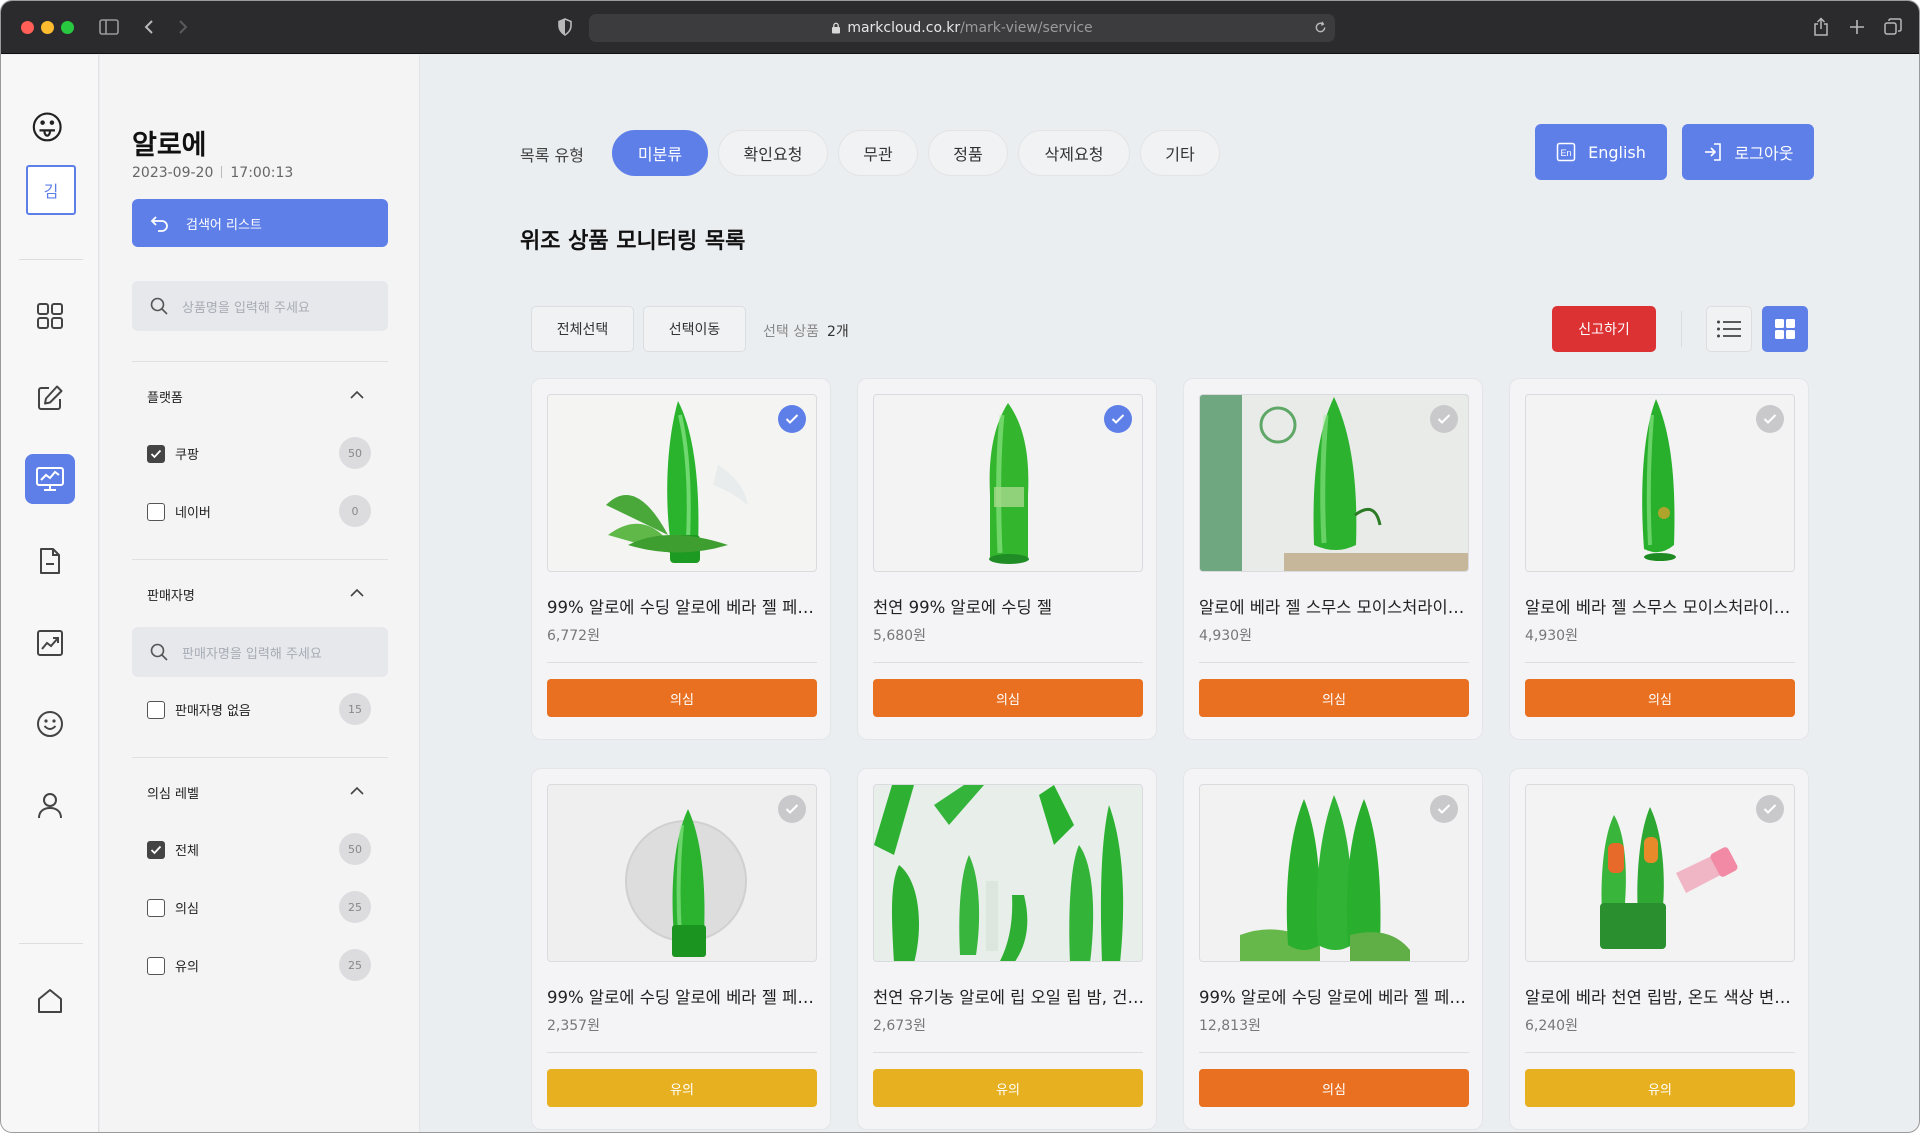 This screenshot has height=1133, width=1920. I want to click on product-card: 천연 유기농 알로에 립 오일 립 밤, 건조 방지 보습 2,673원 유의, so click(1007, 949).